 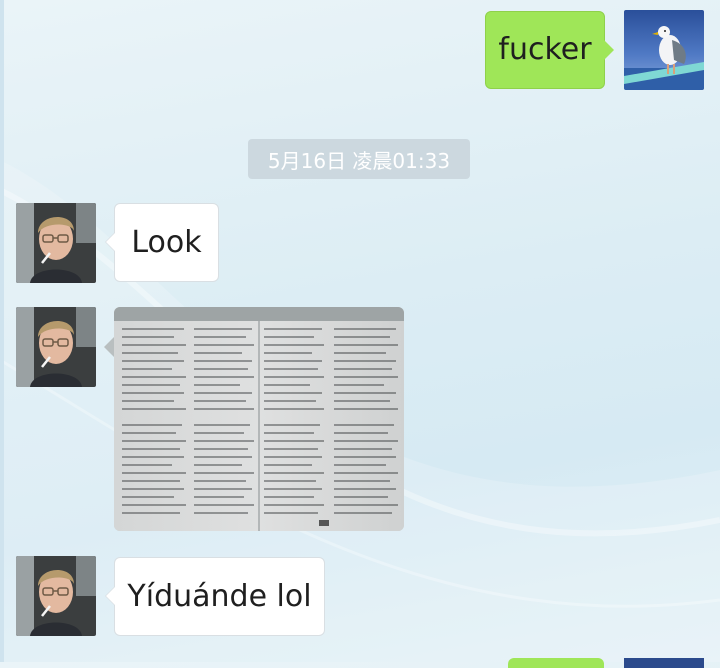 I want to click on message-text: Yíduánde lol, so click(x=219, y=596).